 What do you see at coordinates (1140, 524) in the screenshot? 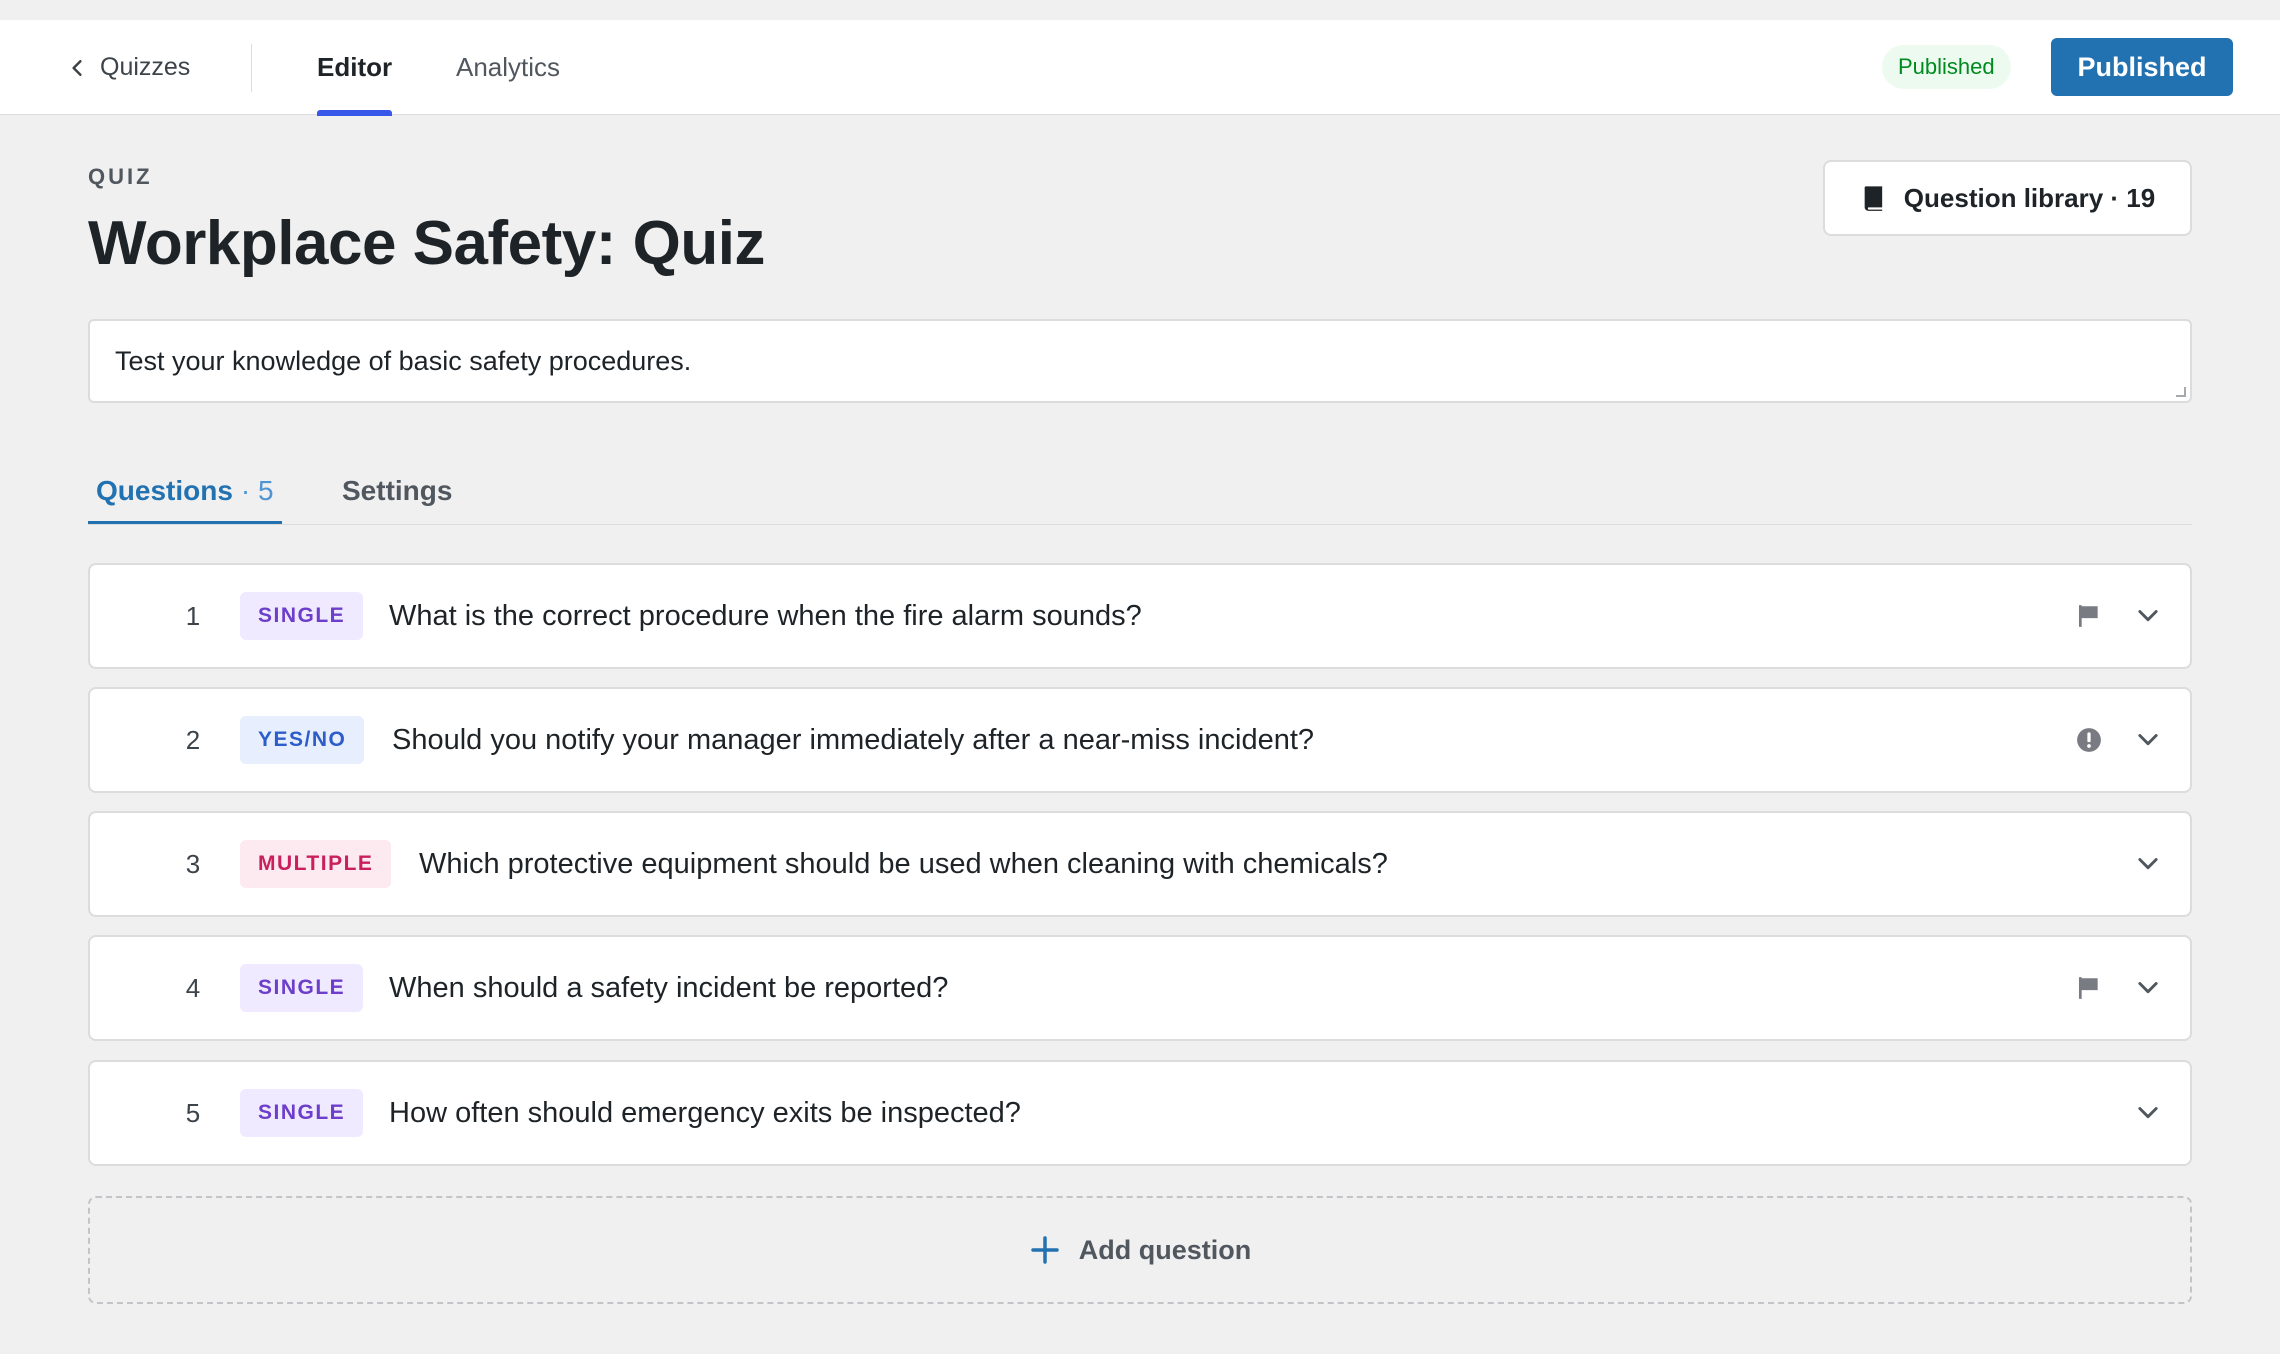
I see `tabs-divider` at bounding box center [1140, 524].